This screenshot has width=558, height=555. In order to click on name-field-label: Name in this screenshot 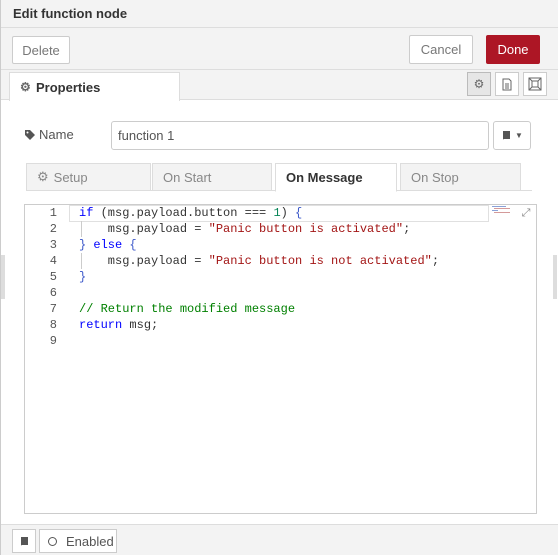, I will do `click(49, 134)`.